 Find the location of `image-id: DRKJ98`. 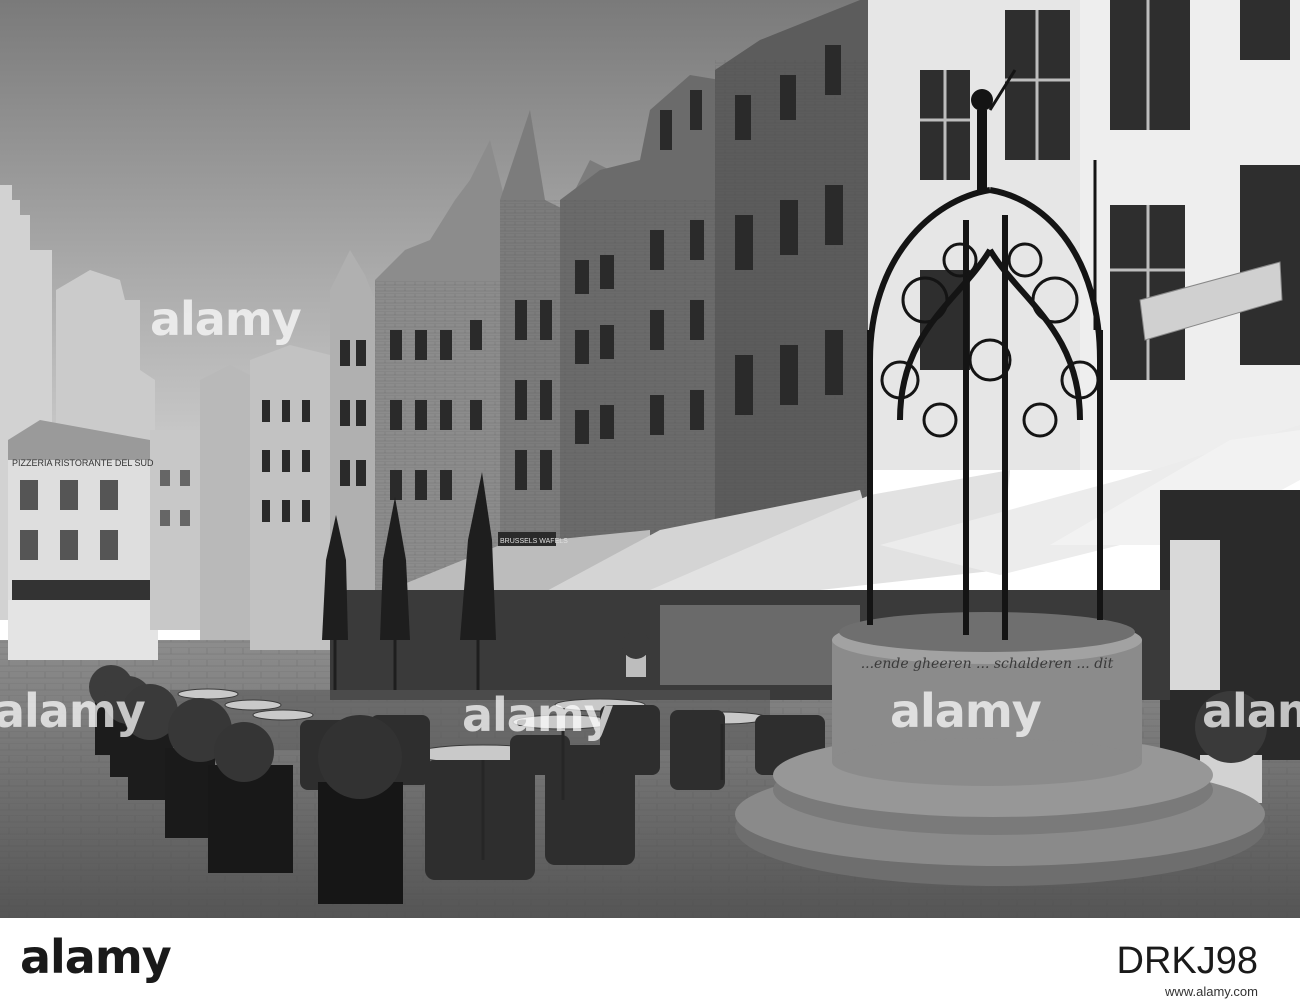

image-id: DRKJ98 is located at coordinates (1187, 961).